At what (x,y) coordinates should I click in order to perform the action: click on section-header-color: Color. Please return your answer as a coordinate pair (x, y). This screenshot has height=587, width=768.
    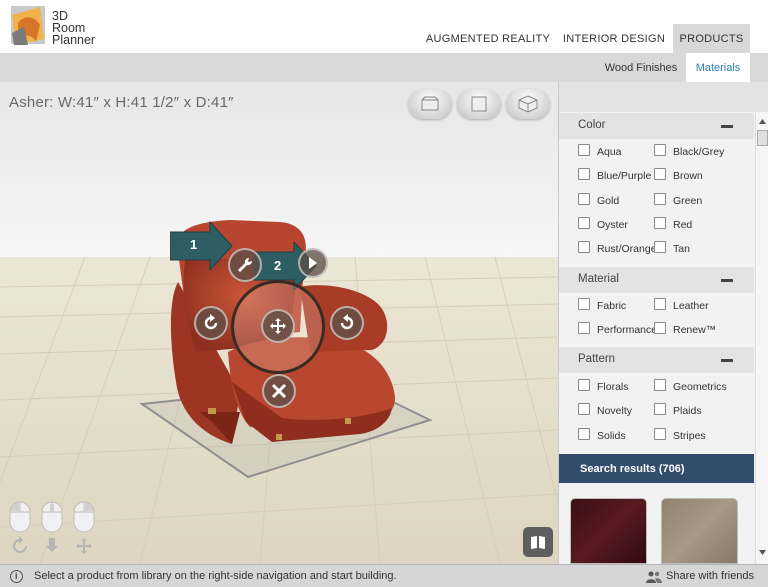
    Looking at the image, I should click on (656, 126).